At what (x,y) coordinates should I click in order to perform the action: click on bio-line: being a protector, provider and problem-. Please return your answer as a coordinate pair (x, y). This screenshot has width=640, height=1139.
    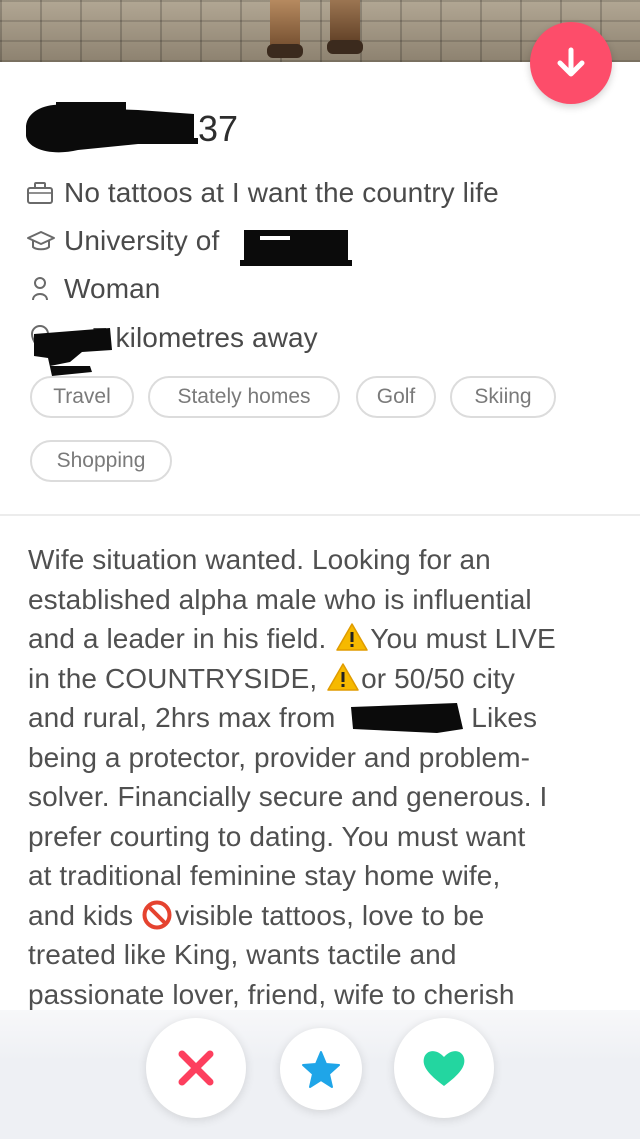
    Looking at the image, I should click on (279, 757).